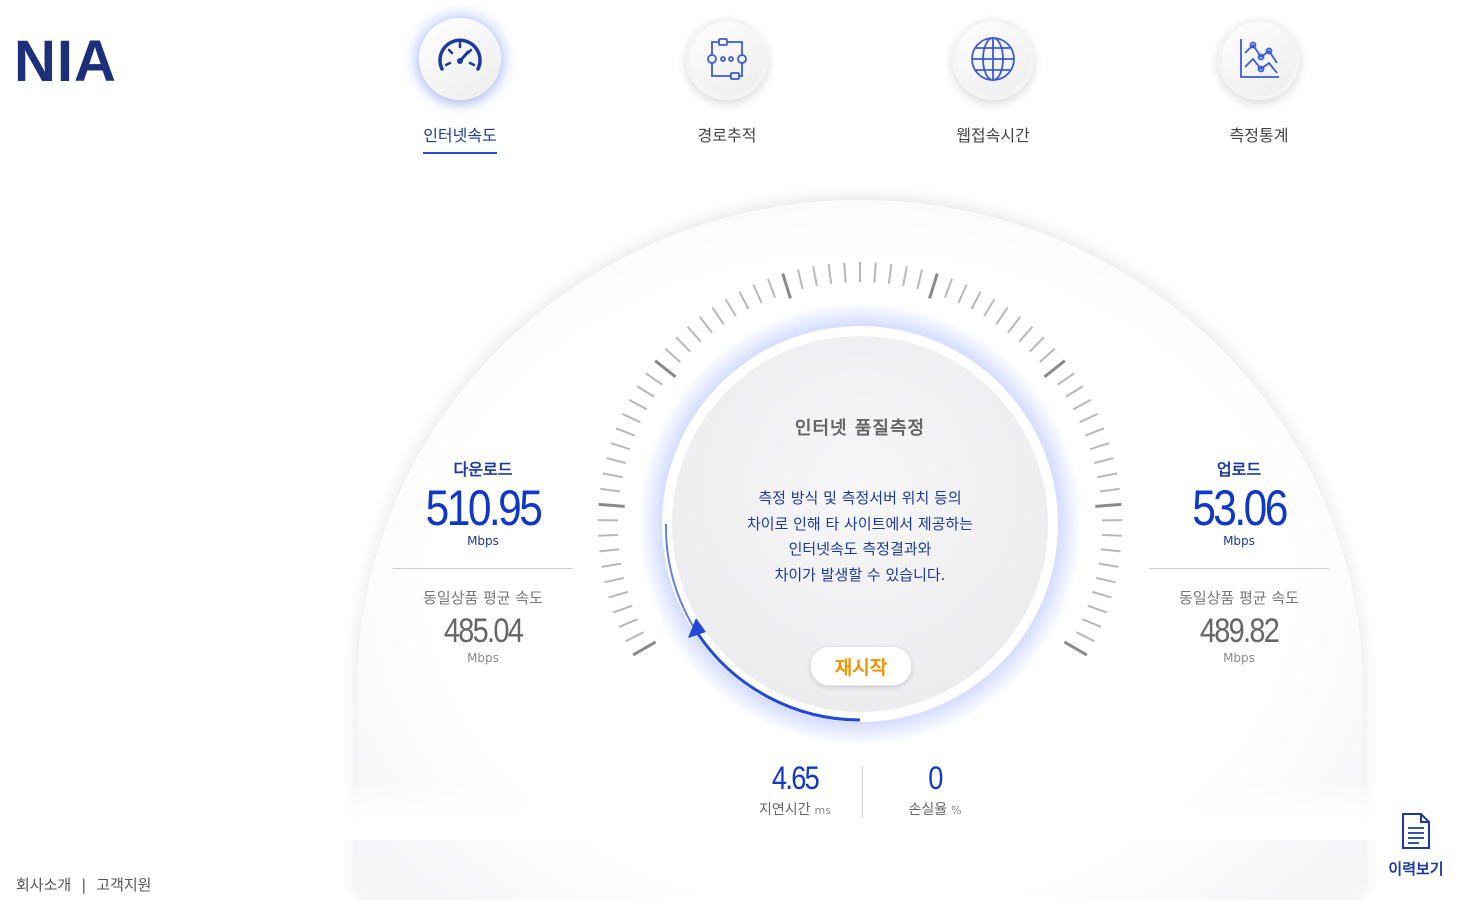  What do you see at coordinates (483, 541) in the screenshot?
I see `download-unit: Mbps` at bounding box center [483, 541].